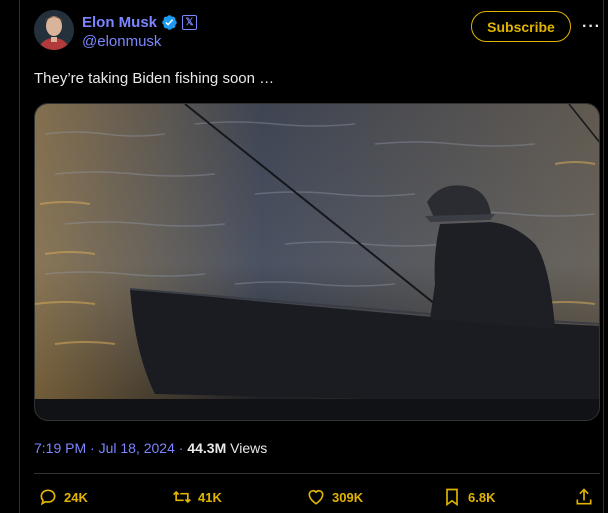  I want to click on divider, so click(317, 473).